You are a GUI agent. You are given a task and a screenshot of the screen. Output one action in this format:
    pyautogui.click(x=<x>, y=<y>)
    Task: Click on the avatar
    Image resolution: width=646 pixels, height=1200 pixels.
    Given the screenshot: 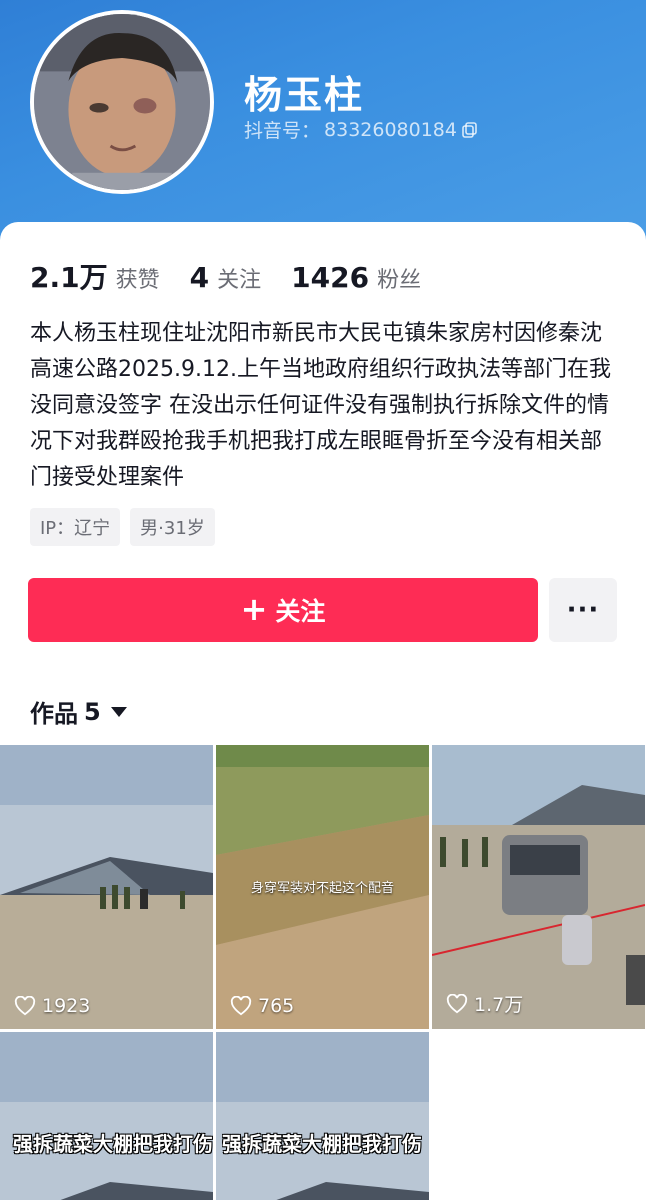 What is the action you would take?
    pyautogui.click(x=122, y=102)
    